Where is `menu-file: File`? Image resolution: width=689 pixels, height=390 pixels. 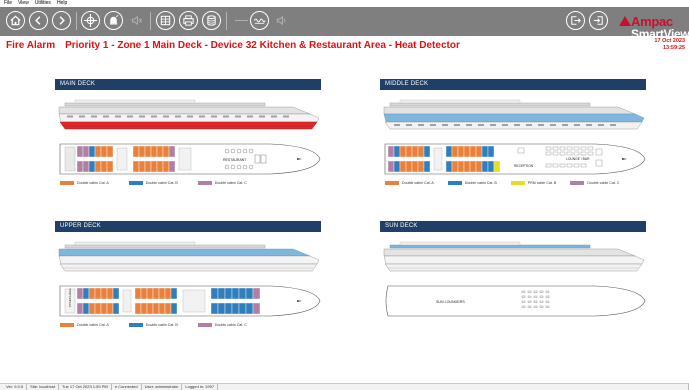
menu-file: File is located at coordinates (8, 3).